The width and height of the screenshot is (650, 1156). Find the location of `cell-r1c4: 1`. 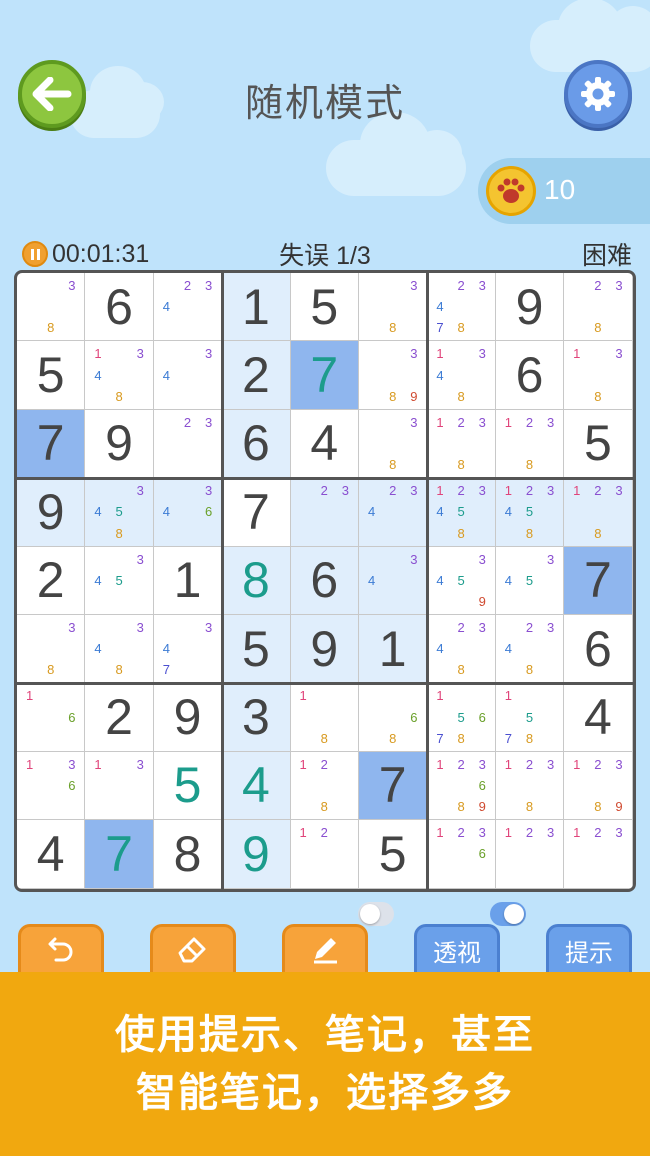

cell-r1c4: 1 is located at coordinates (256, 307).